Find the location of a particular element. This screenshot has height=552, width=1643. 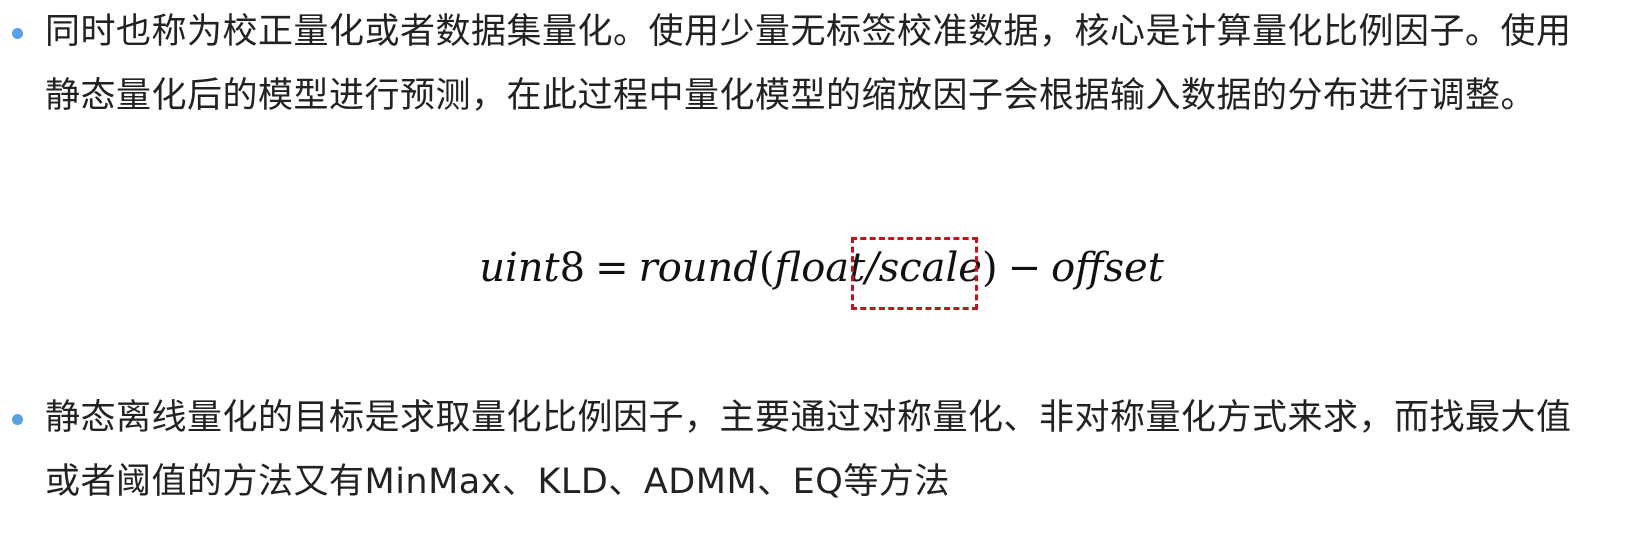

formula-func: round is located at coordinates (698, 268).